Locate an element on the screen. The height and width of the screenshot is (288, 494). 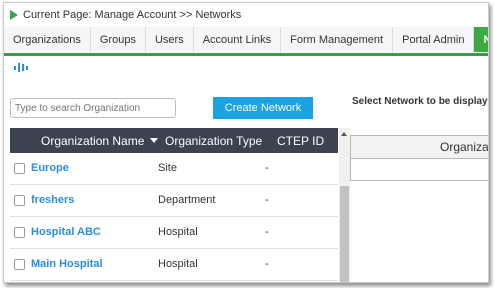
tab-account-links: Account Links is located at coordinates (237, 39).